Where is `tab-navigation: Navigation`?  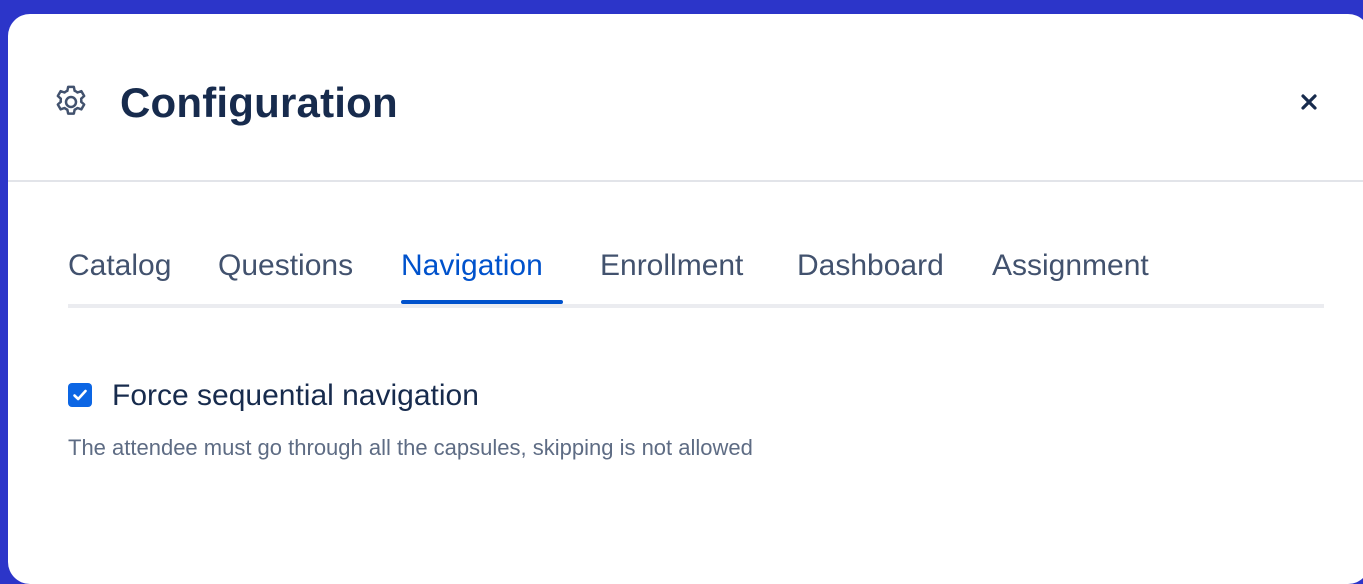
tab-navigation: Navigation is located at coordinates (472, 273).